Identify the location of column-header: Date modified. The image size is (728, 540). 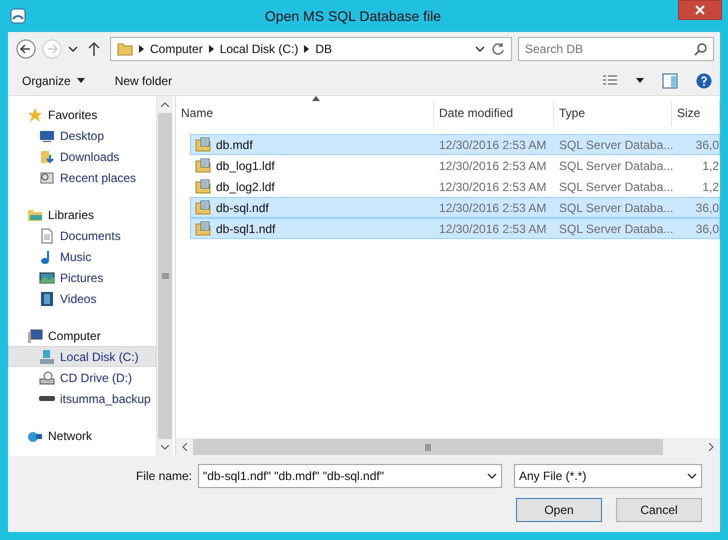
(494, 113).